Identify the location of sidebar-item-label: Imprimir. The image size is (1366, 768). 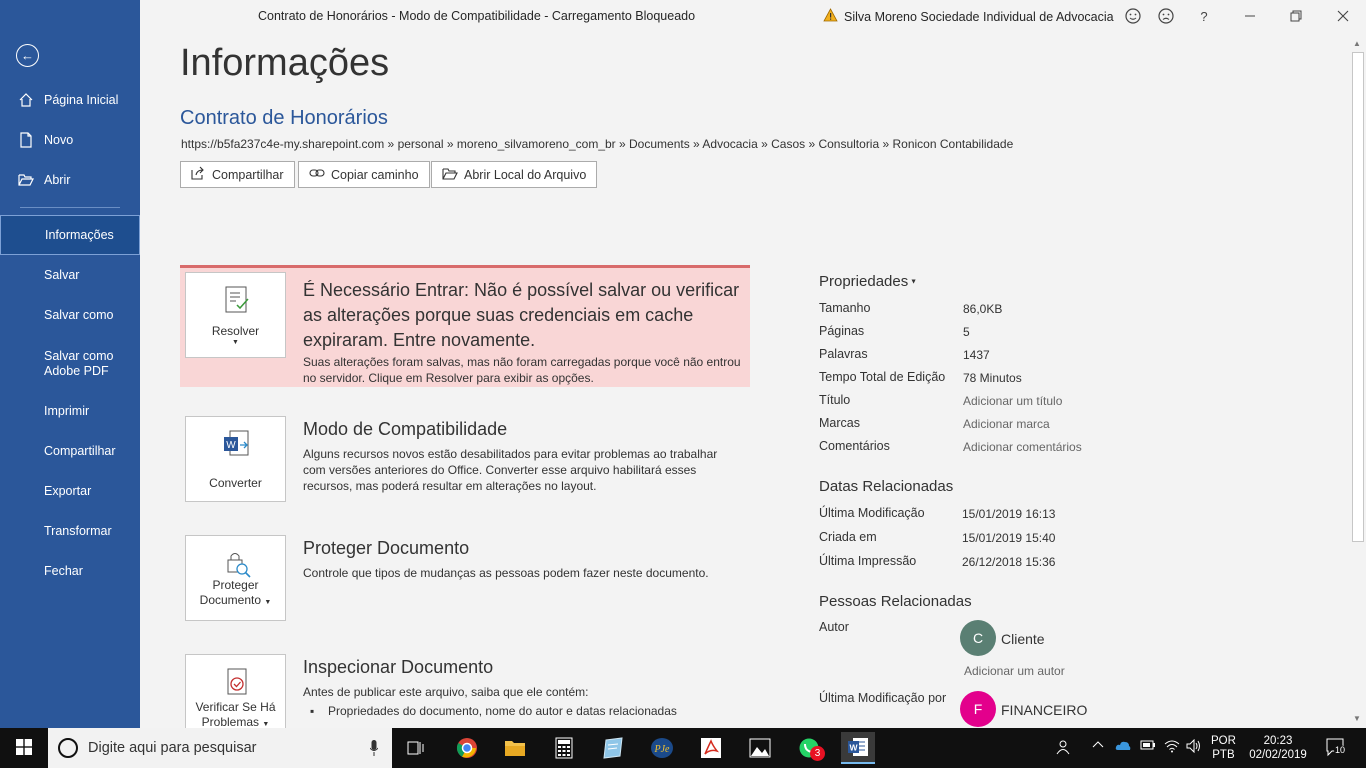
(67, 411).